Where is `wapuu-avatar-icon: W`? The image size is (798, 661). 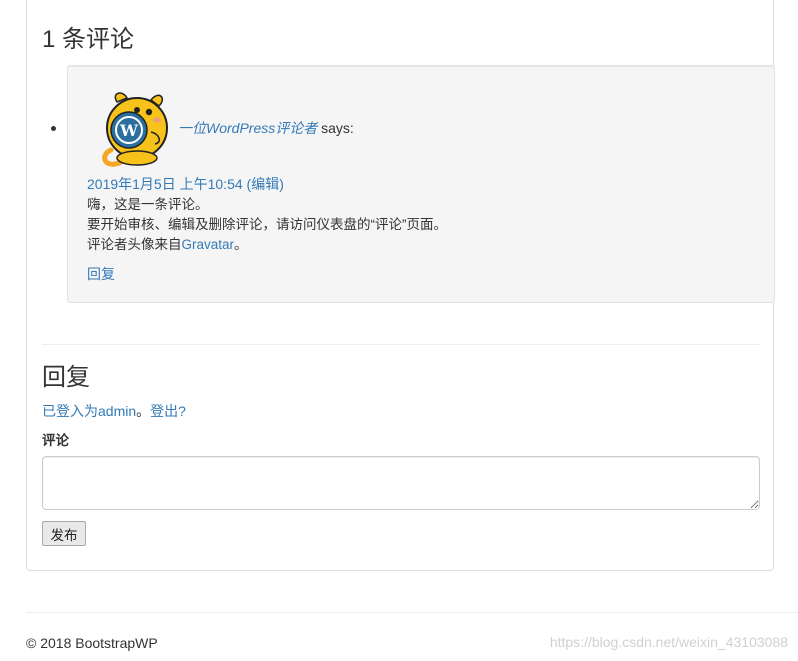
wapuu-avatar-icon: W is located at coordinates (133, 128).